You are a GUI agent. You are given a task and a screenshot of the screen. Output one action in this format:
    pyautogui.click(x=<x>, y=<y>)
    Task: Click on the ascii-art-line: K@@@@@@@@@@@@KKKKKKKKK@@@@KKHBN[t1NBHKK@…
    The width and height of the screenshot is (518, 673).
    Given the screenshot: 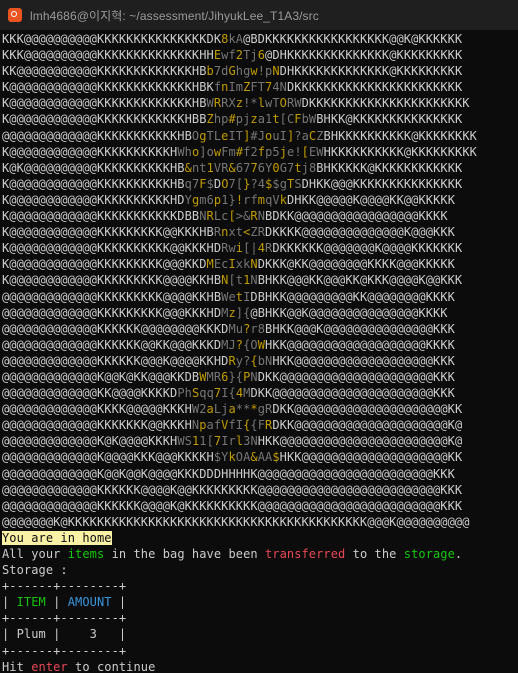 What is the action you would take?
    pyautogui.click(x=232, y=280)
    